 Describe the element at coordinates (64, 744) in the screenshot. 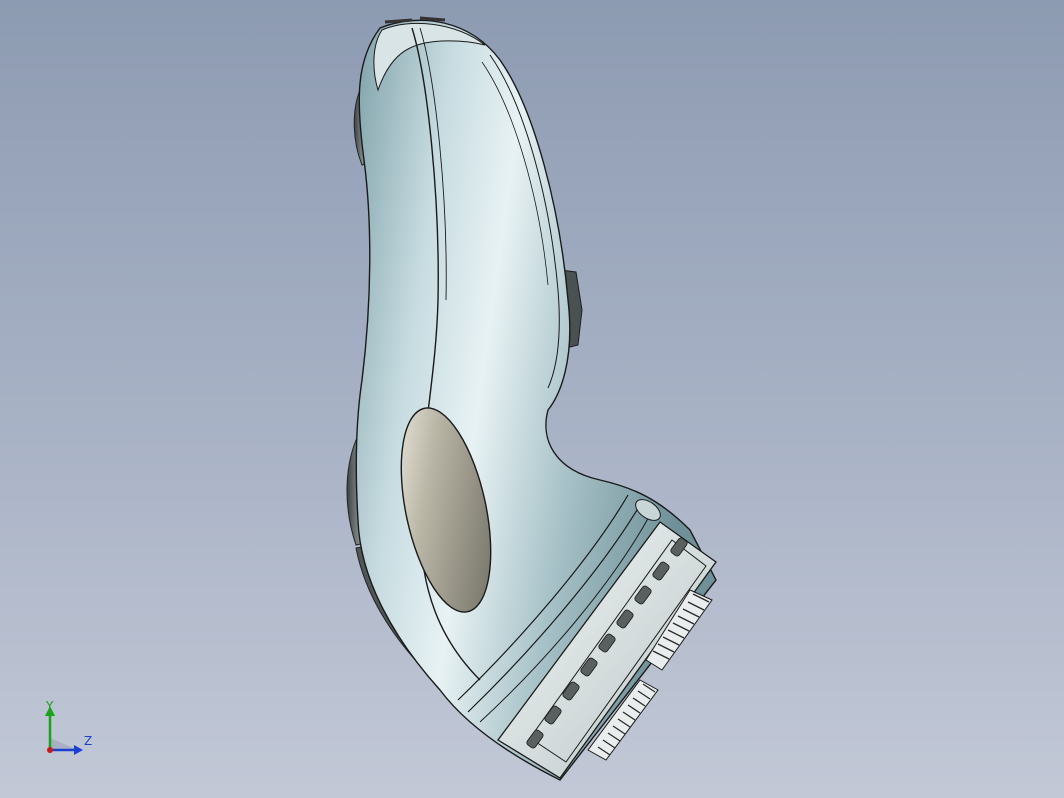

I see `triad-plane` at that location.